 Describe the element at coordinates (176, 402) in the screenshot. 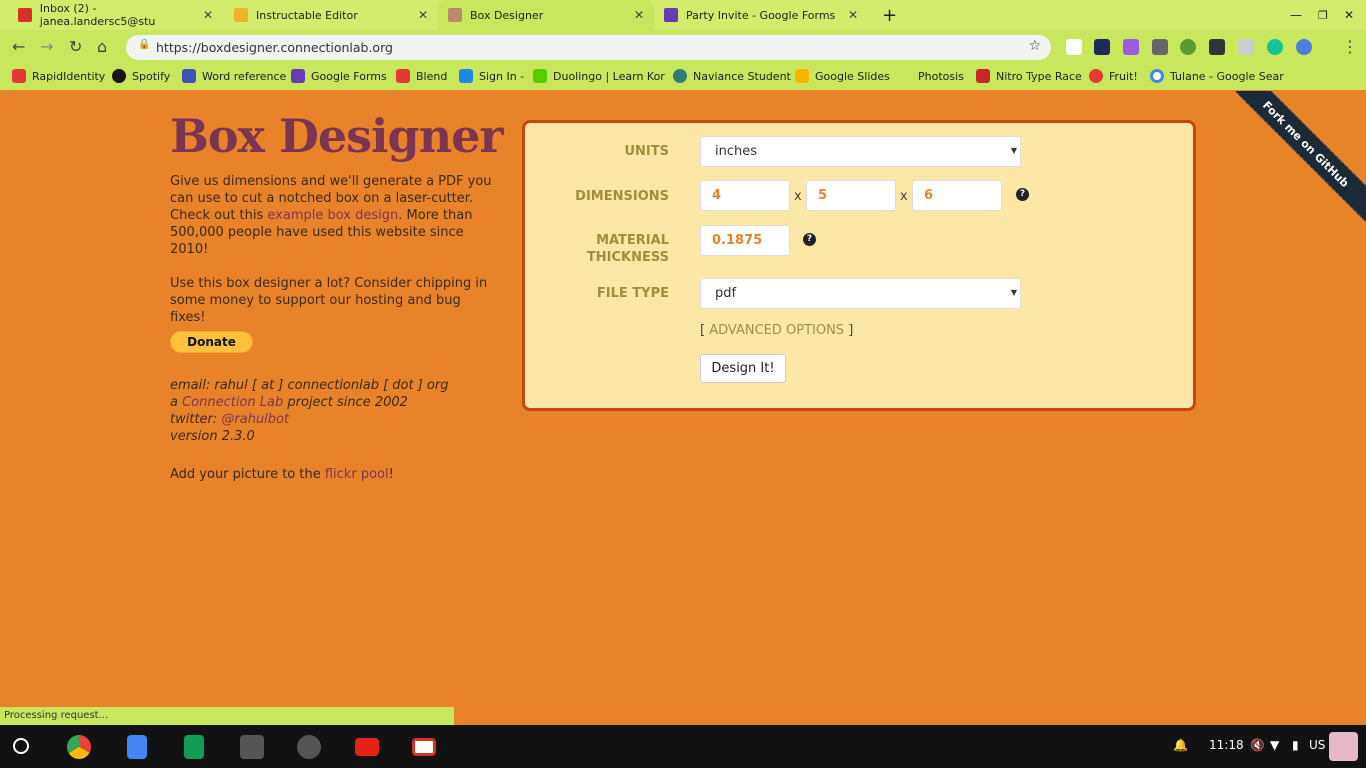

I see `text: a` at that location.